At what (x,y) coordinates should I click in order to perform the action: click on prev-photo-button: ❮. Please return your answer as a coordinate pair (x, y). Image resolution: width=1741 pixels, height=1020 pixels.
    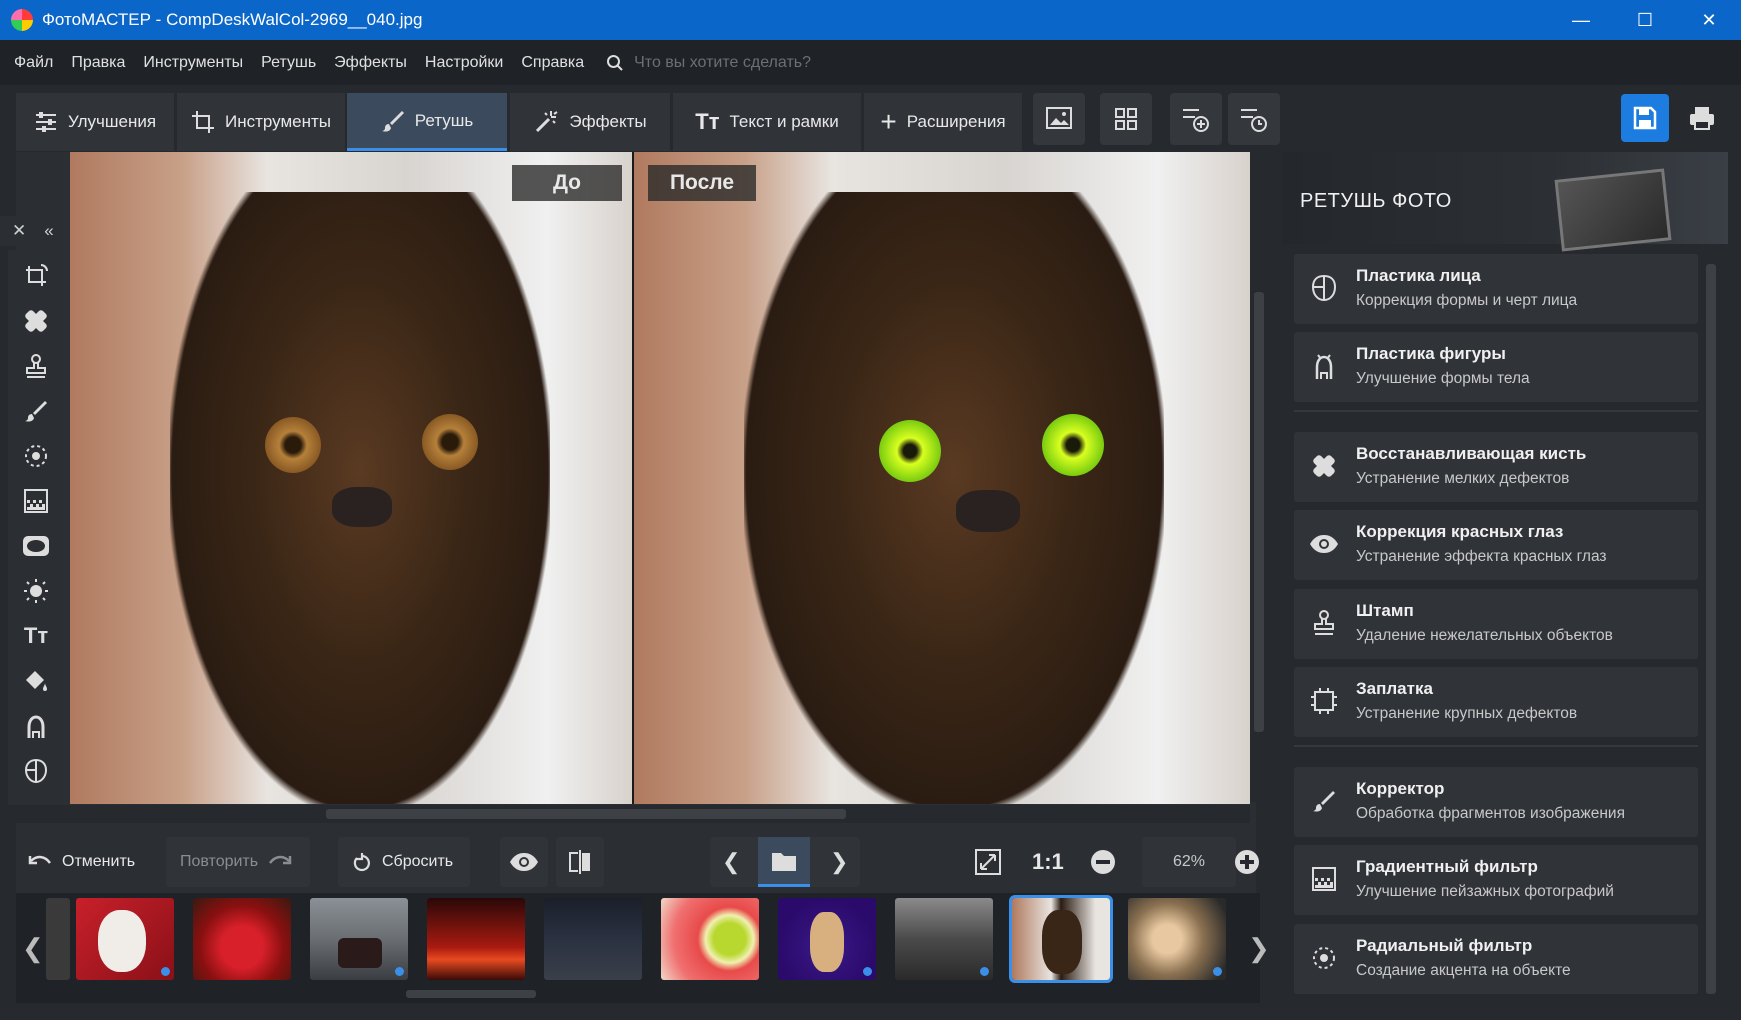
    Looking at the image, I should click on (731, 862).